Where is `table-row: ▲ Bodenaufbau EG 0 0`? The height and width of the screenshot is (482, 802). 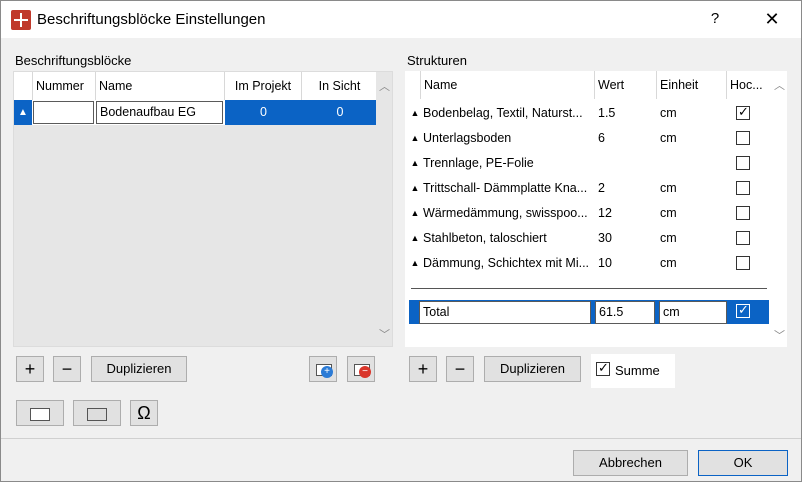 table-row: ▲ Bodenaufbau EG 0 0 is located at coordinates (196, 112).